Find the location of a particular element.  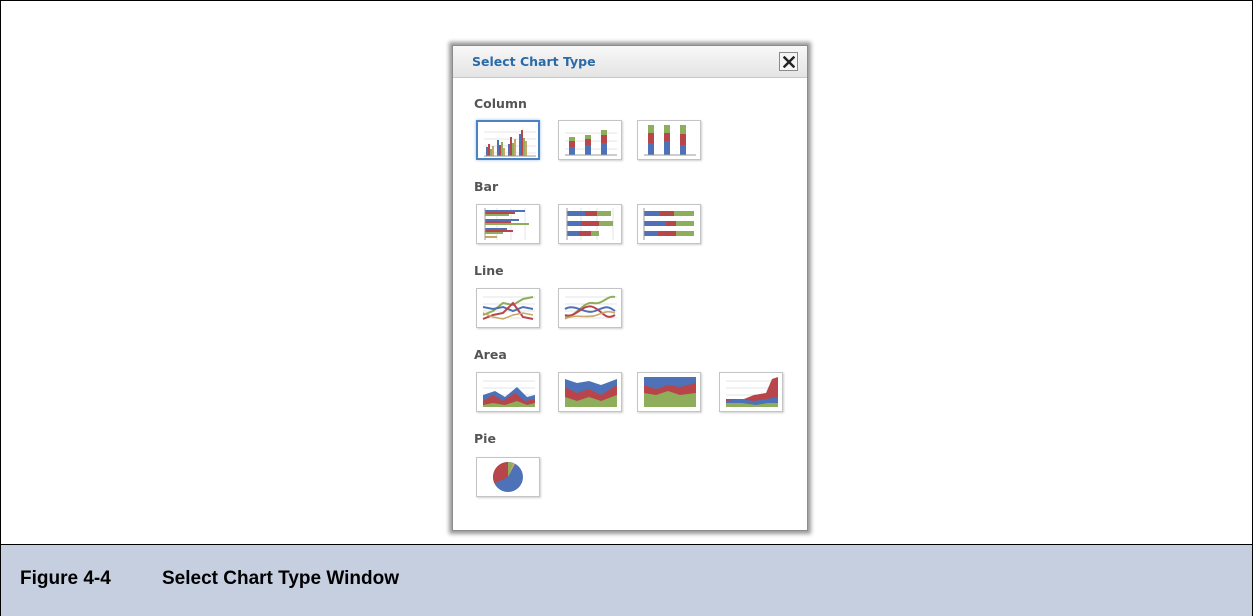

section-label-column: Column is located at coordinates (500, 103).